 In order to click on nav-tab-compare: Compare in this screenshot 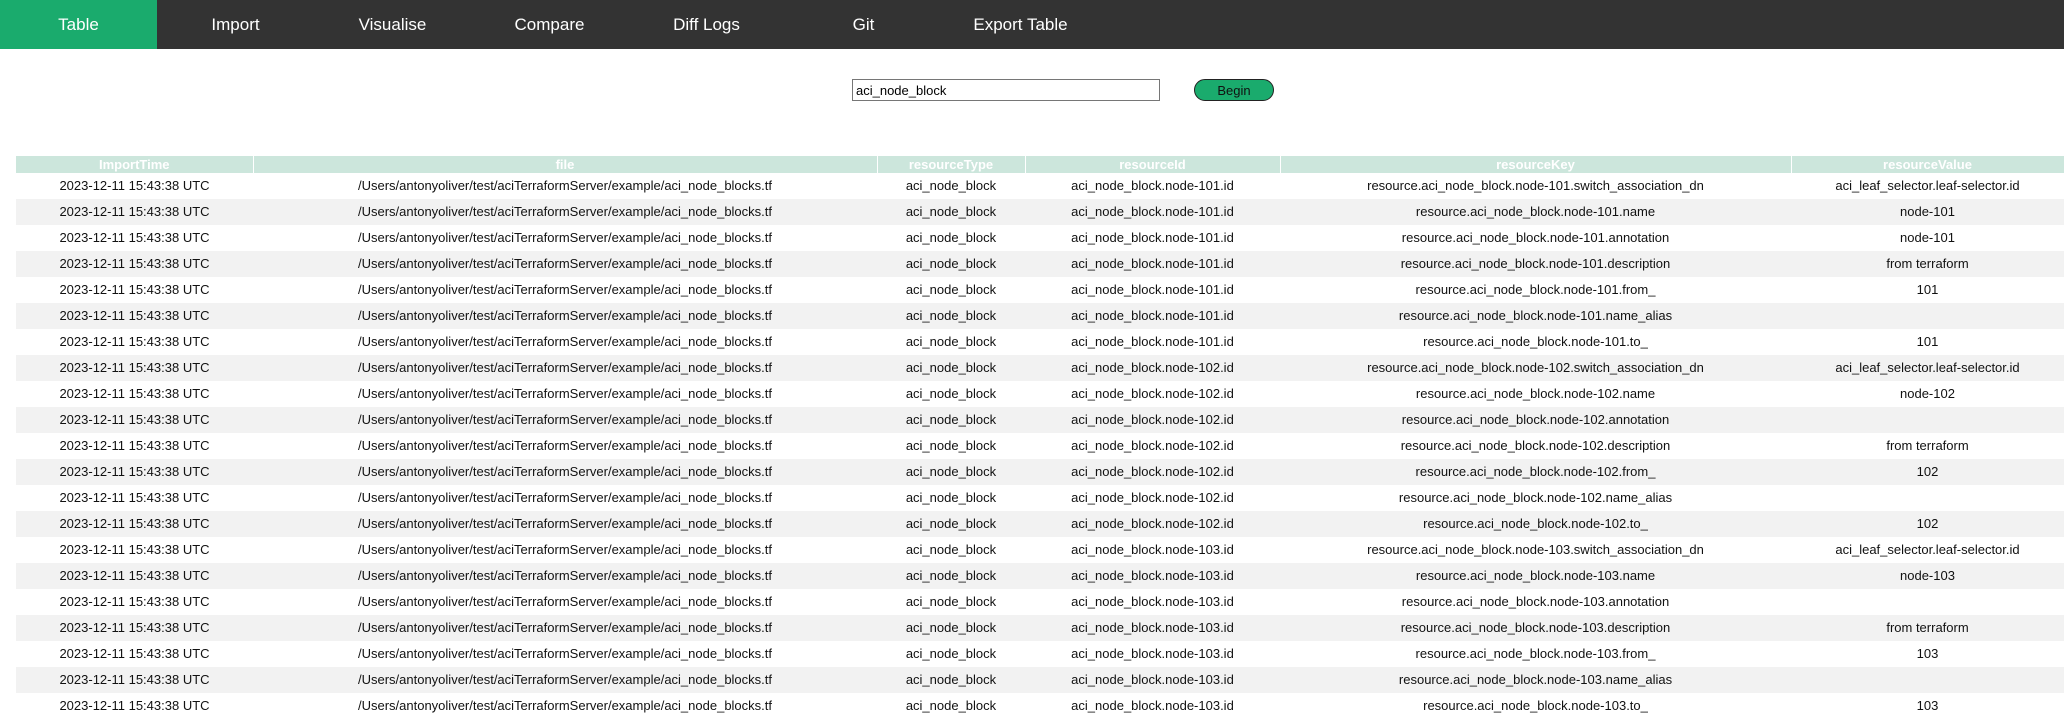, I will do `click(549, 24)`.